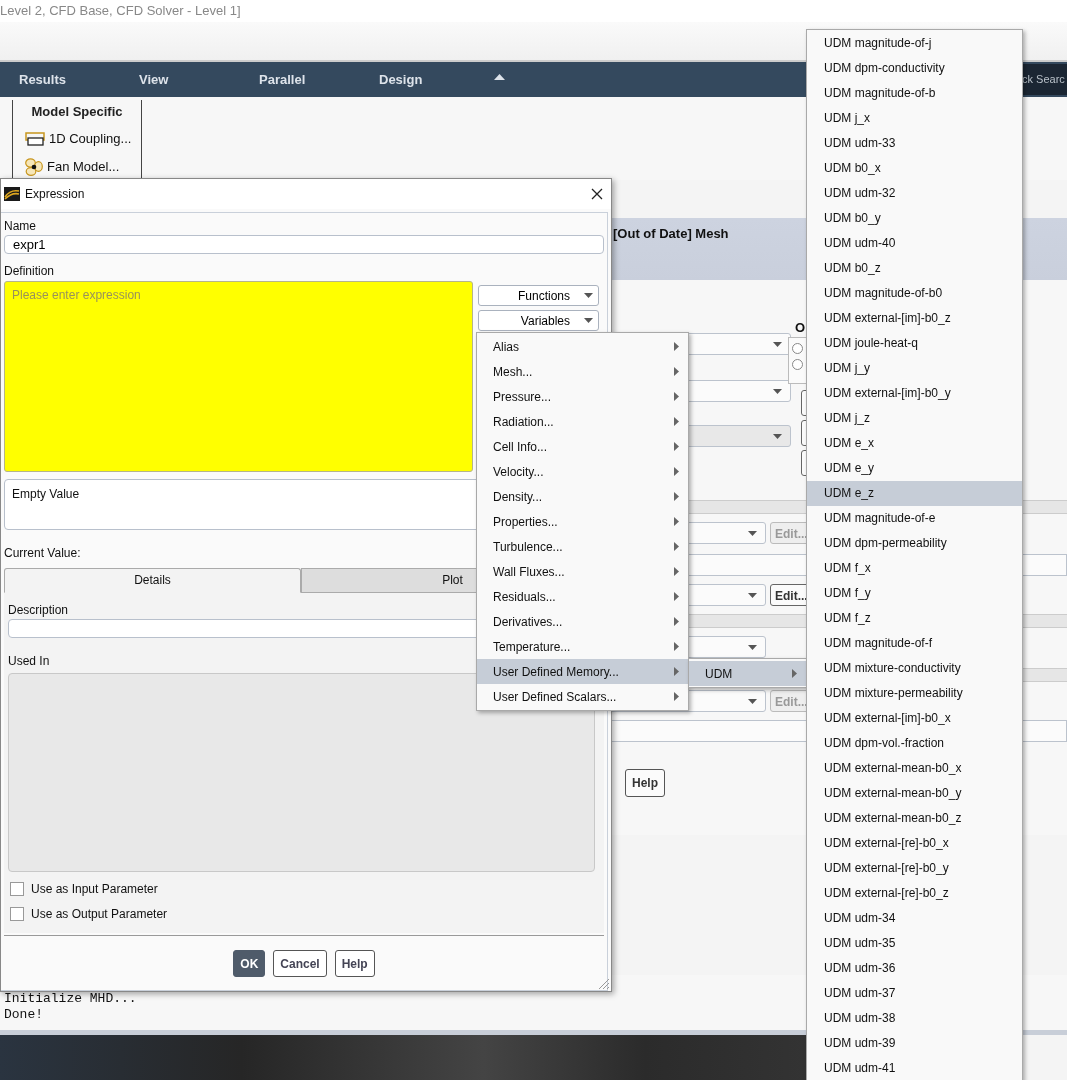 This screenshot has width=1067, height=1080. What do you see at coordinates (30, 271) in the screenshot?
I see `field-label: Definition` at bounding box center [30, 271].